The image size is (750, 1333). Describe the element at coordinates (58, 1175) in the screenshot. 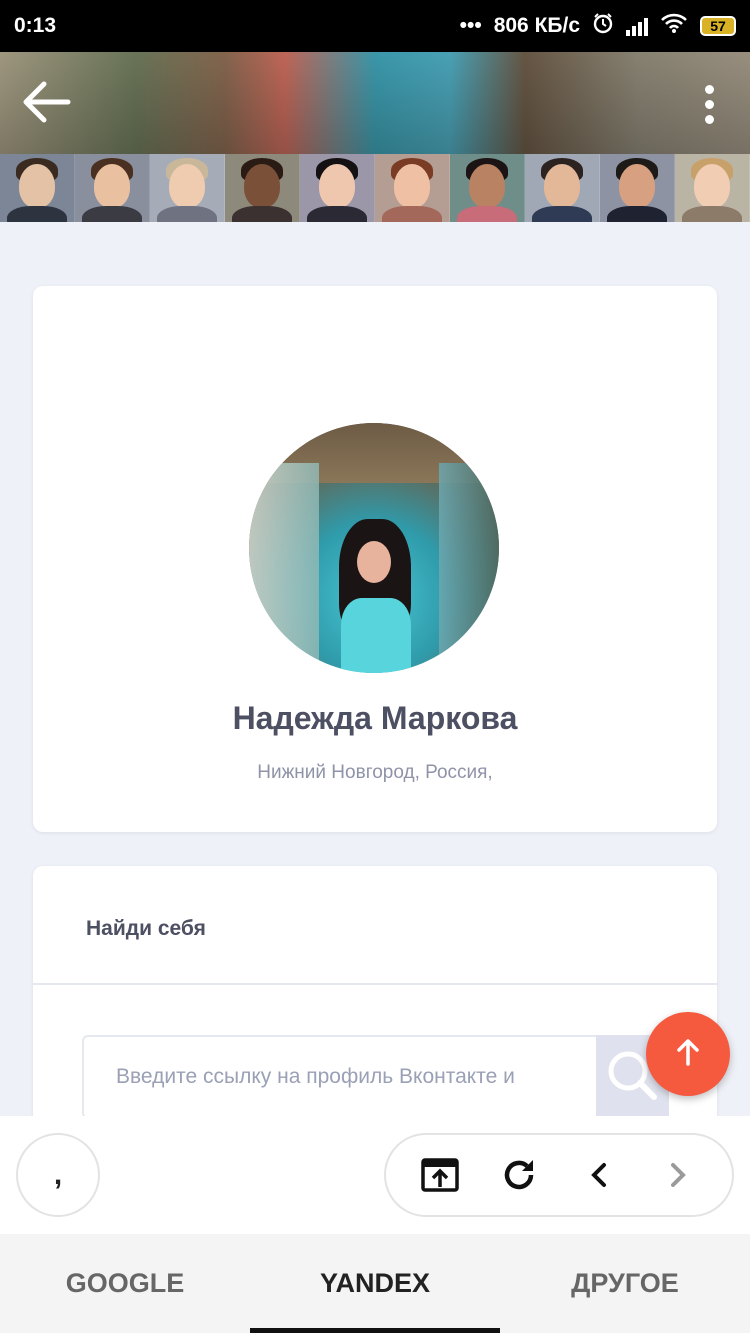

I see `quick-button: ,` at that location.